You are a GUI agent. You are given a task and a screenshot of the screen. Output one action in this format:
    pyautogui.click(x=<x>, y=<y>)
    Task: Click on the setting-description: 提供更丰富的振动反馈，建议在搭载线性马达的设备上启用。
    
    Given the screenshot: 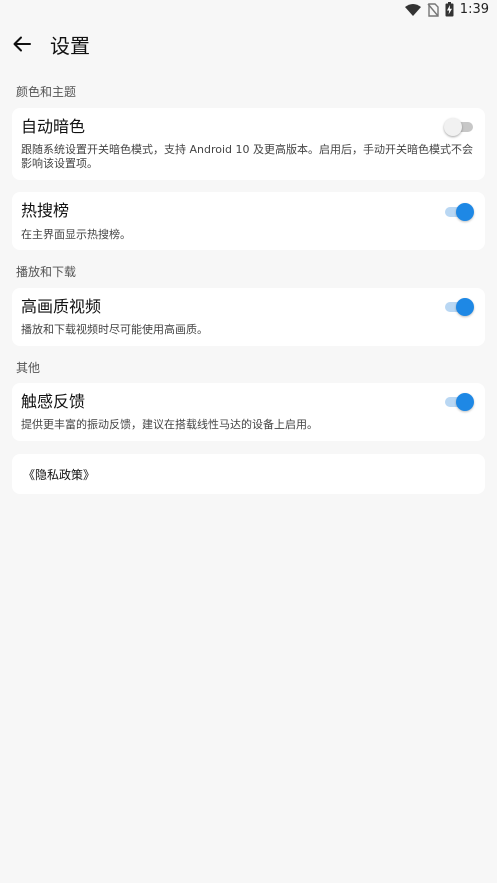 What is the action you would take?
    pyautogui.click(x=169, y=424)
    